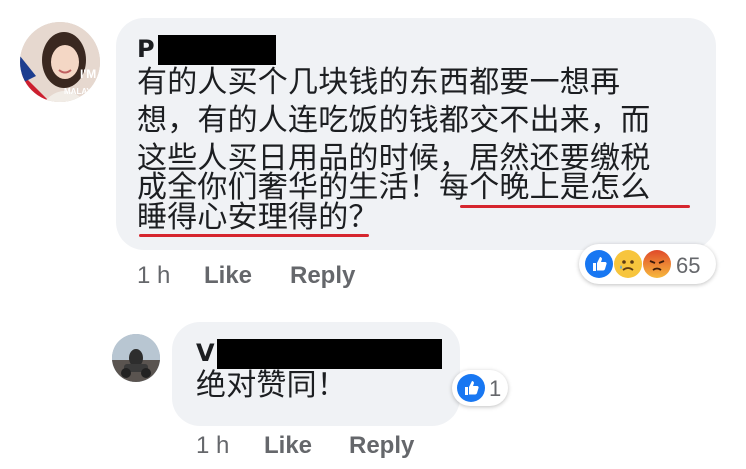  I want to click on reaction-count: 1, so click(495, 388).